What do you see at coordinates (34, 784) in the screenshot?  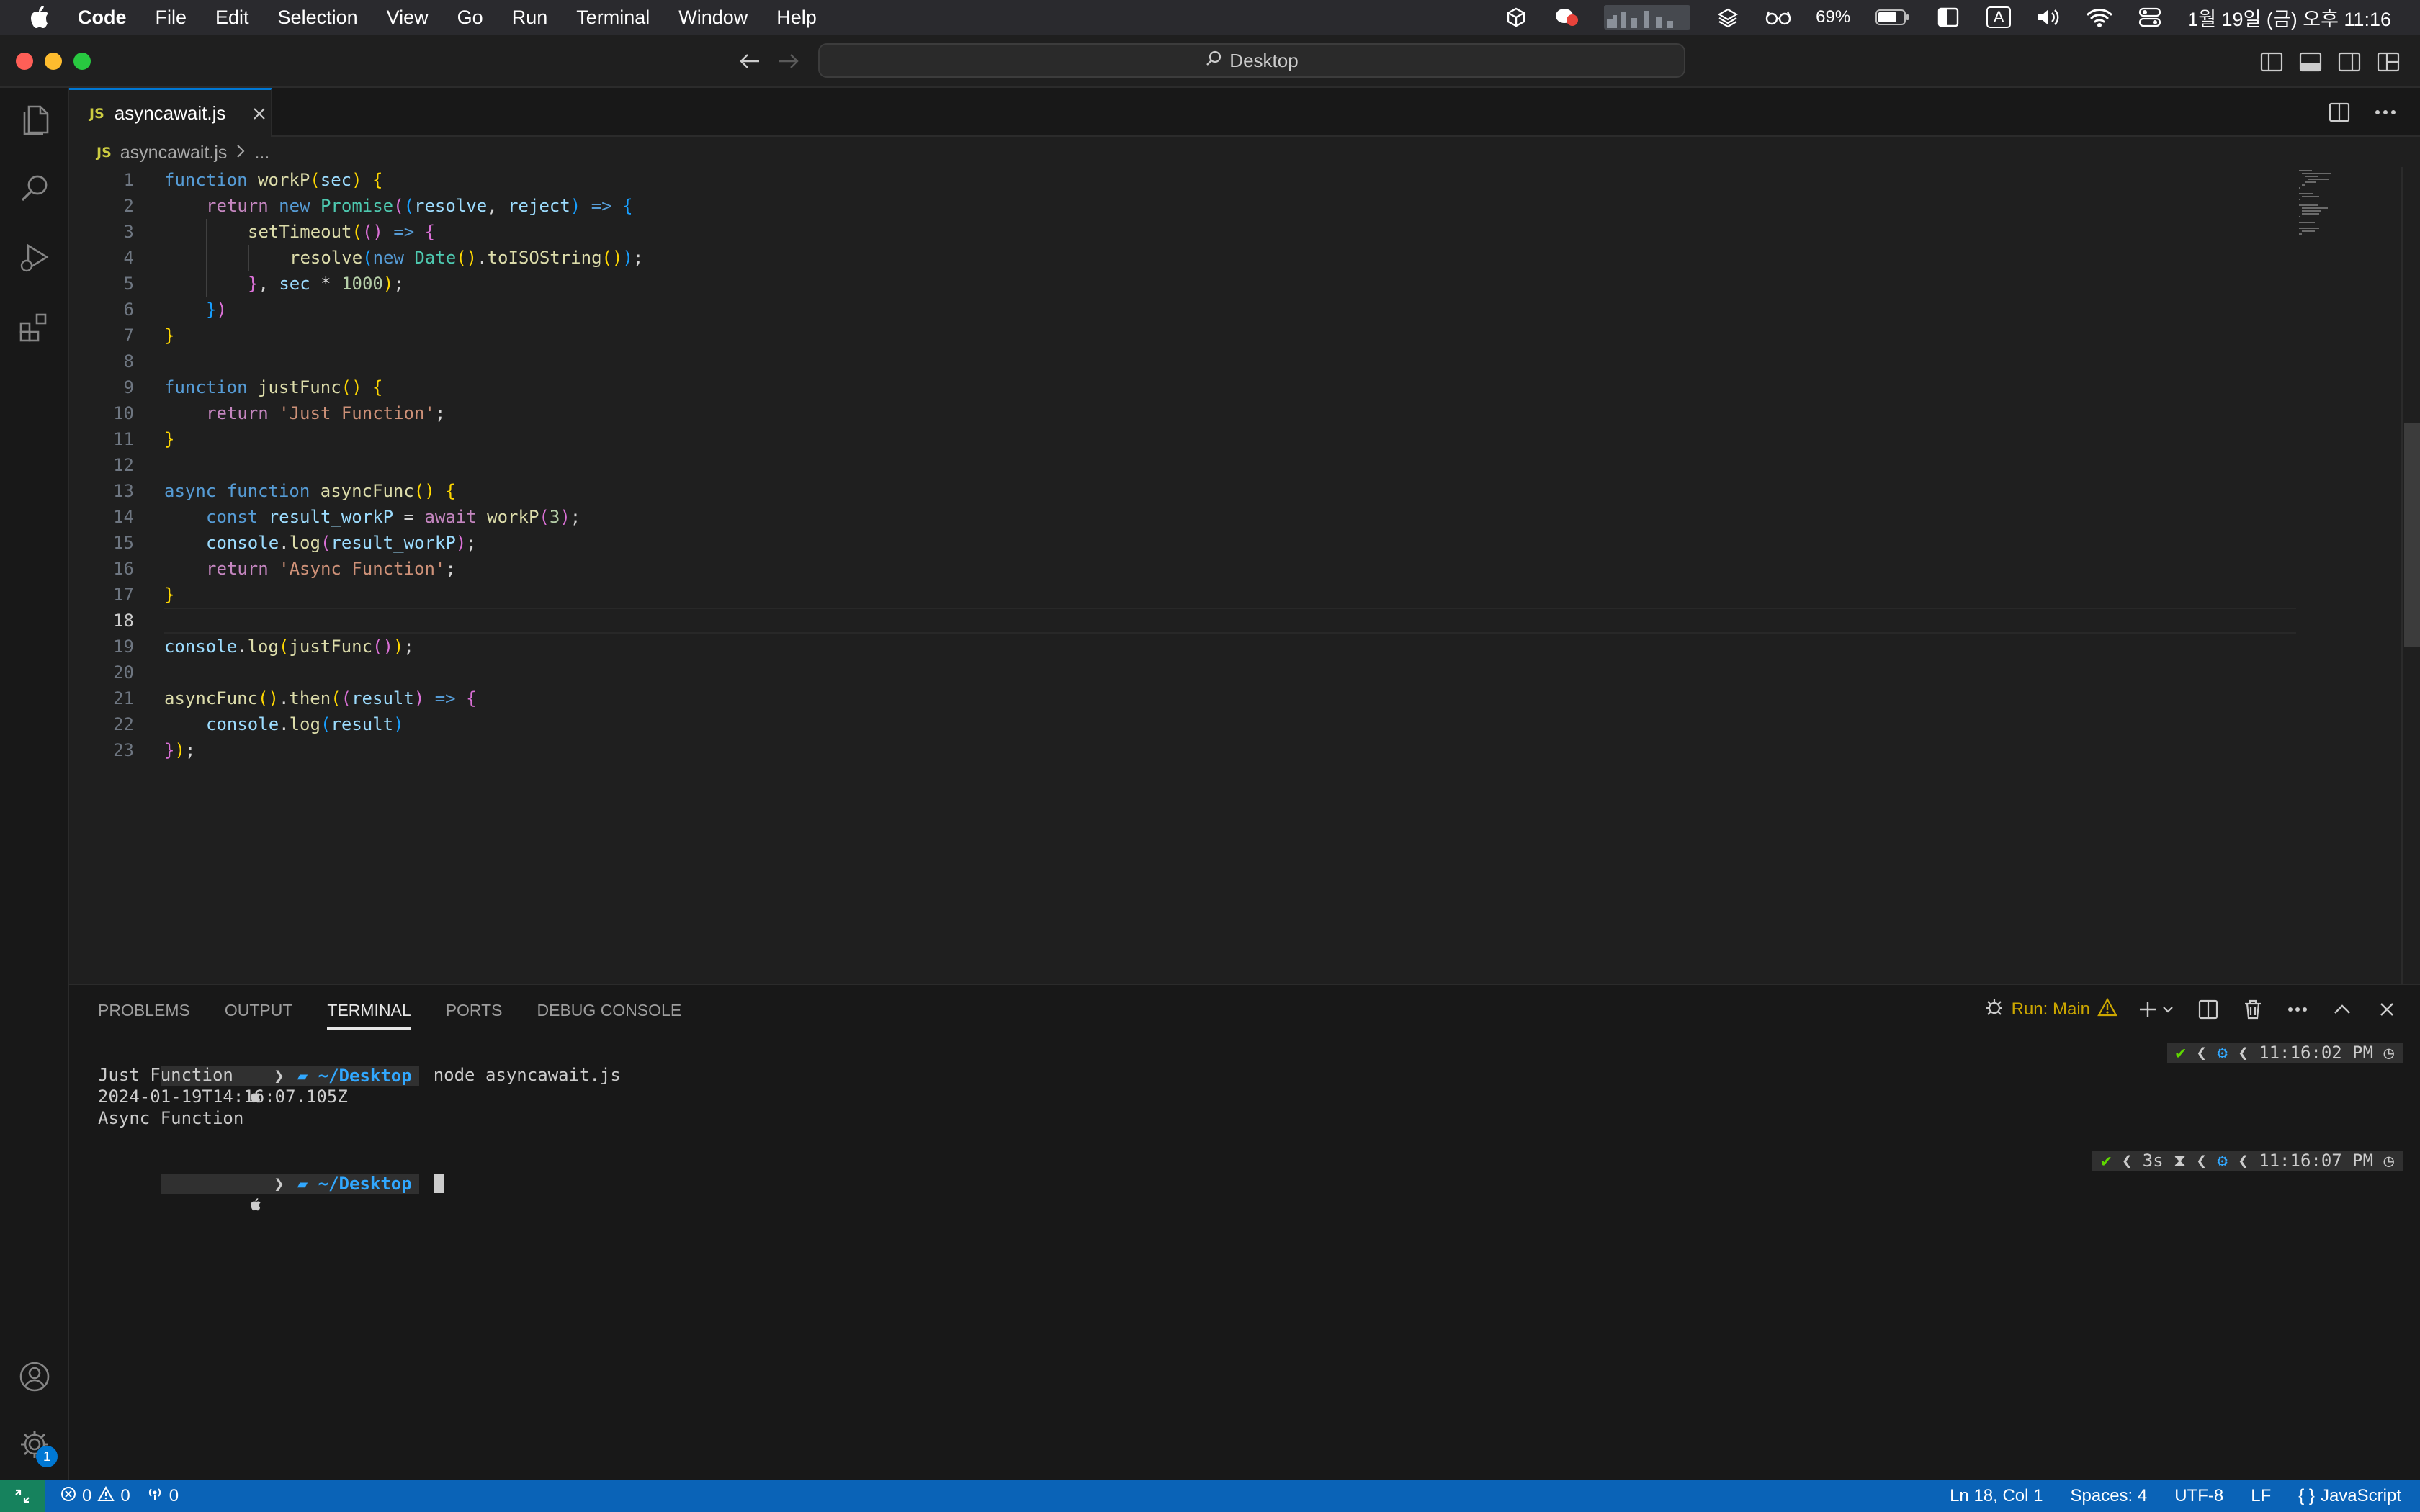 I see `activity-bar: 1` at bounding box center [34, 784].